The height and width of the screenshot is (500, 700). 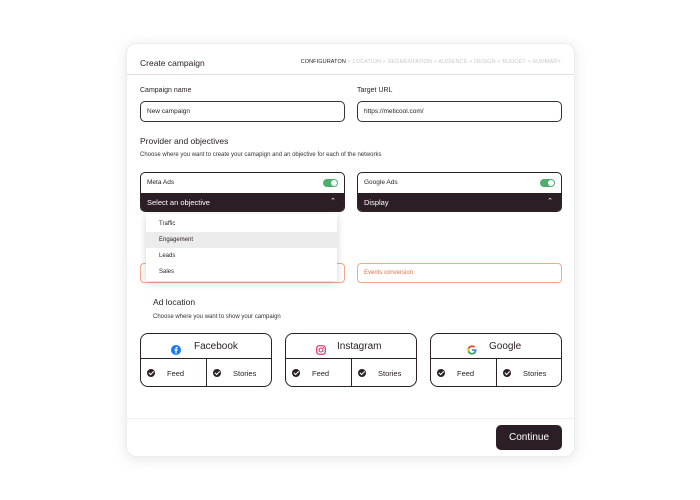 I want to click on dropdown-option-engagement: Engagement, so click(x=241, y=240).